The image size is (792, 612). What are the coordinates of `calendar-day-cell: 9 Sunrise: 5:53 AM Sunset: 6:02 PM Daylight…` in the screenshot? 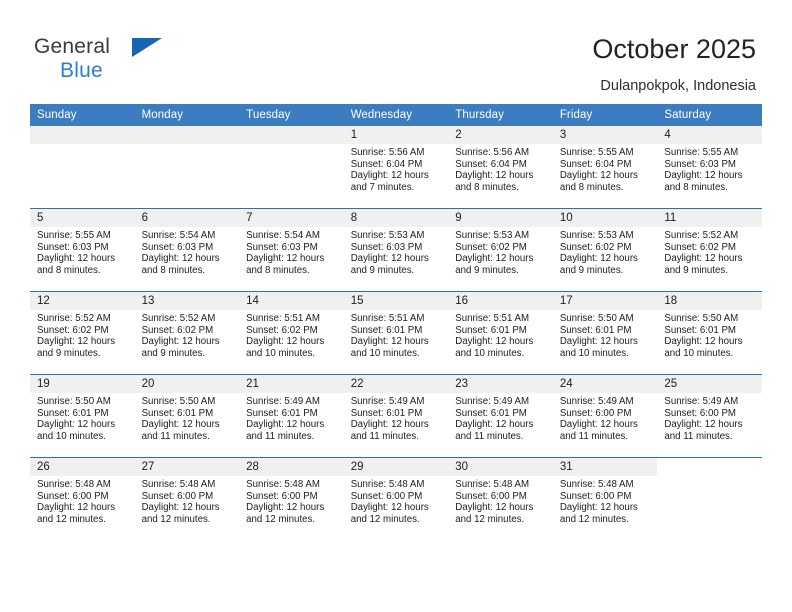 It's located at (500, 250).